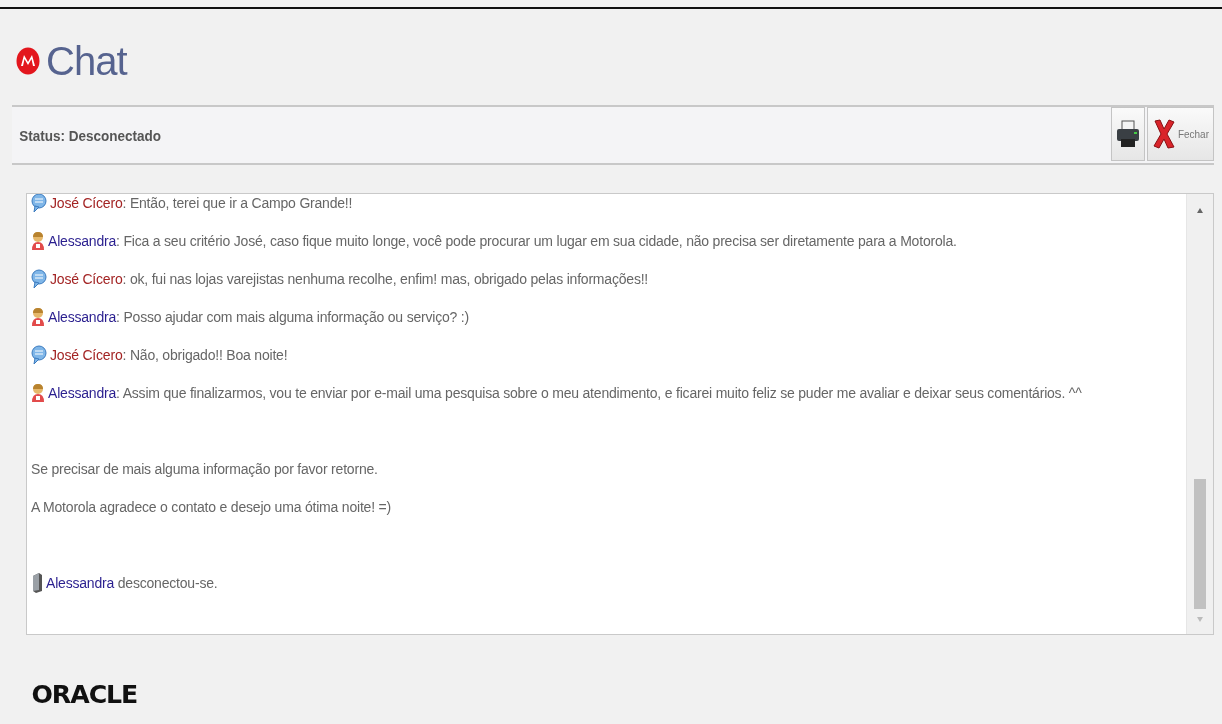 This screenshot has height=724, width=1222. I want to click on chat-message: José Cícero: ok, fui nas lojas varejistas nenhuma recolhe, enfim! mas, obrigado pelas informações!!, so click(349, 279).